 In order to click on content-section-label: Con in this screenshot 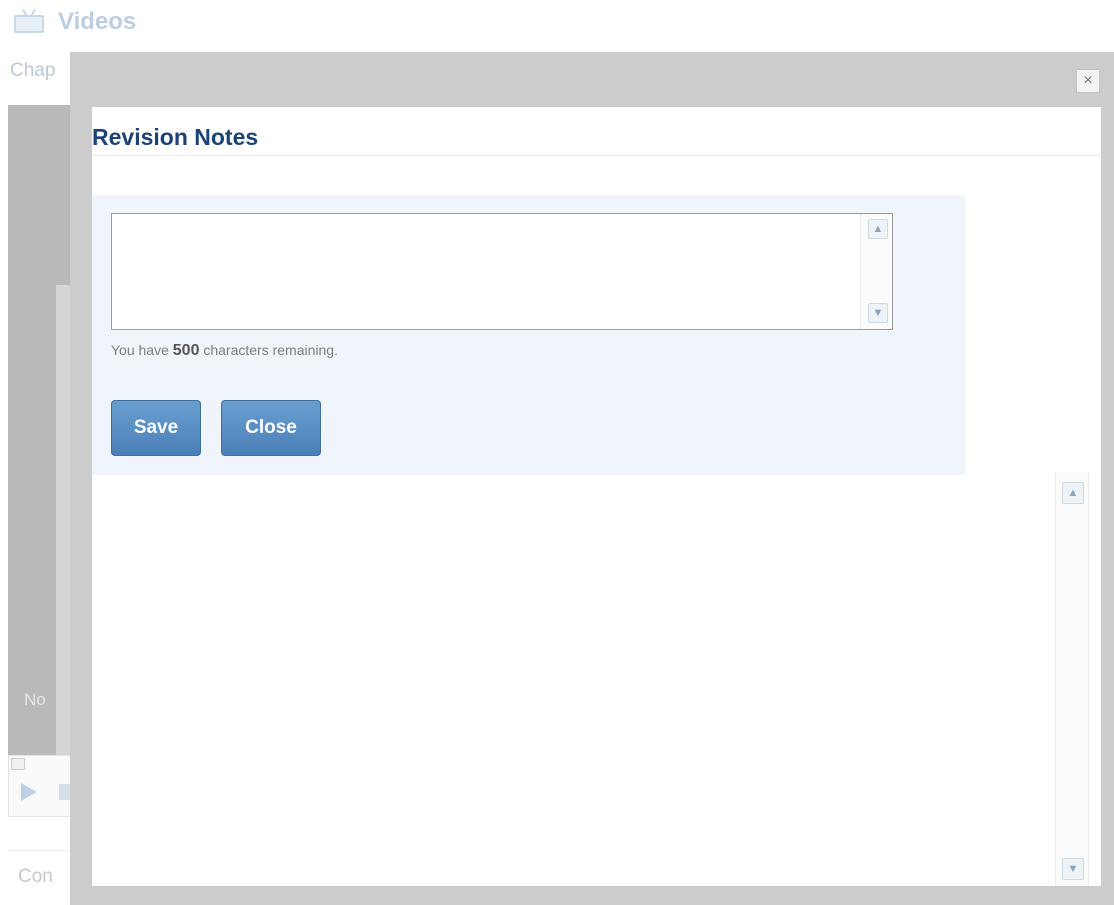, I will do `click(35, 876)`.